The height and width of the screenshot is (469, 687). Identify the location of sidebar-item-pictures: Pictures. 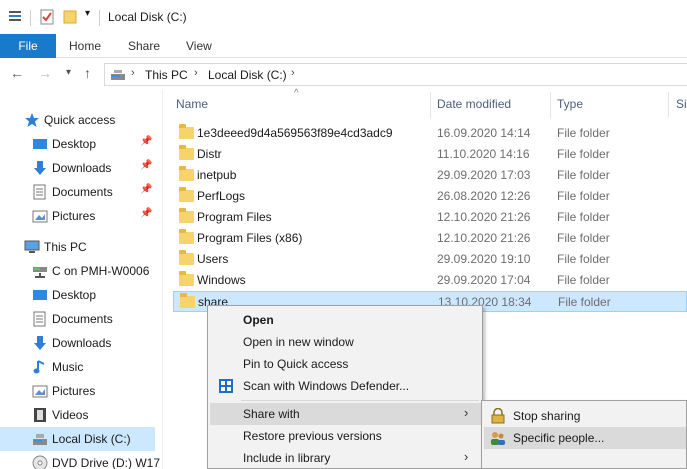
(80, 391).